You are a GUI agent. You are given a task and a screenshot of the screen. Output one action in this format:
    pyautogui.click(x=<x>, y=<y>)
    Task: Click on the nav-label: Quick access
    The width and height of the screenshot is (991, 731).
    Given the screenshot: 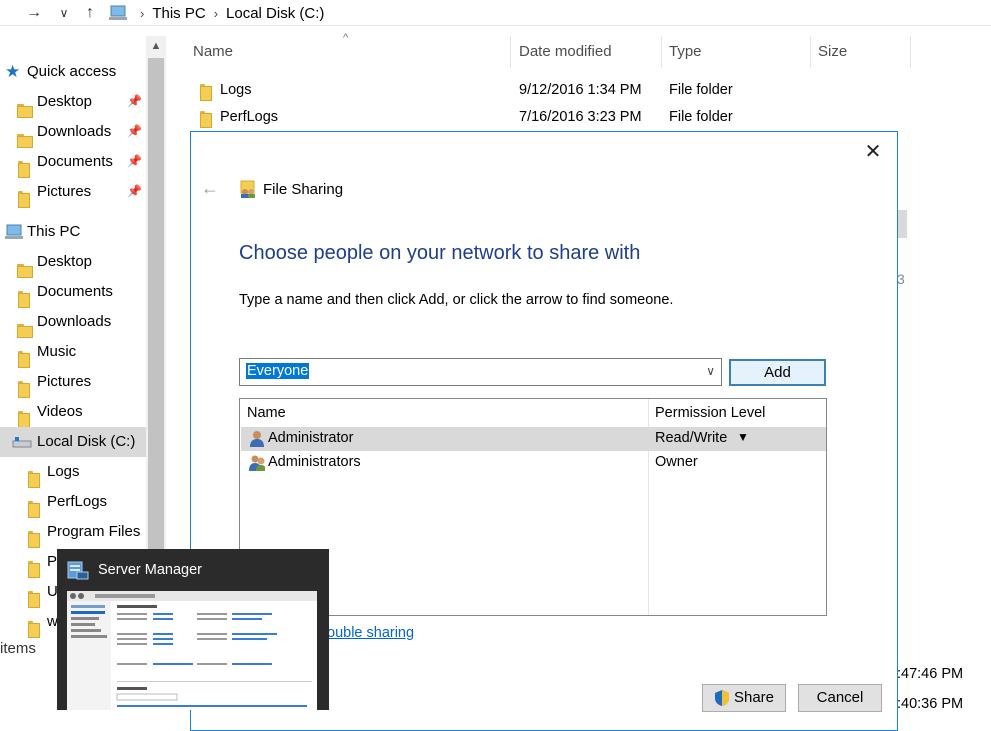 What is the action you would take?
    pyautogui.click(x=72, y=71)
    